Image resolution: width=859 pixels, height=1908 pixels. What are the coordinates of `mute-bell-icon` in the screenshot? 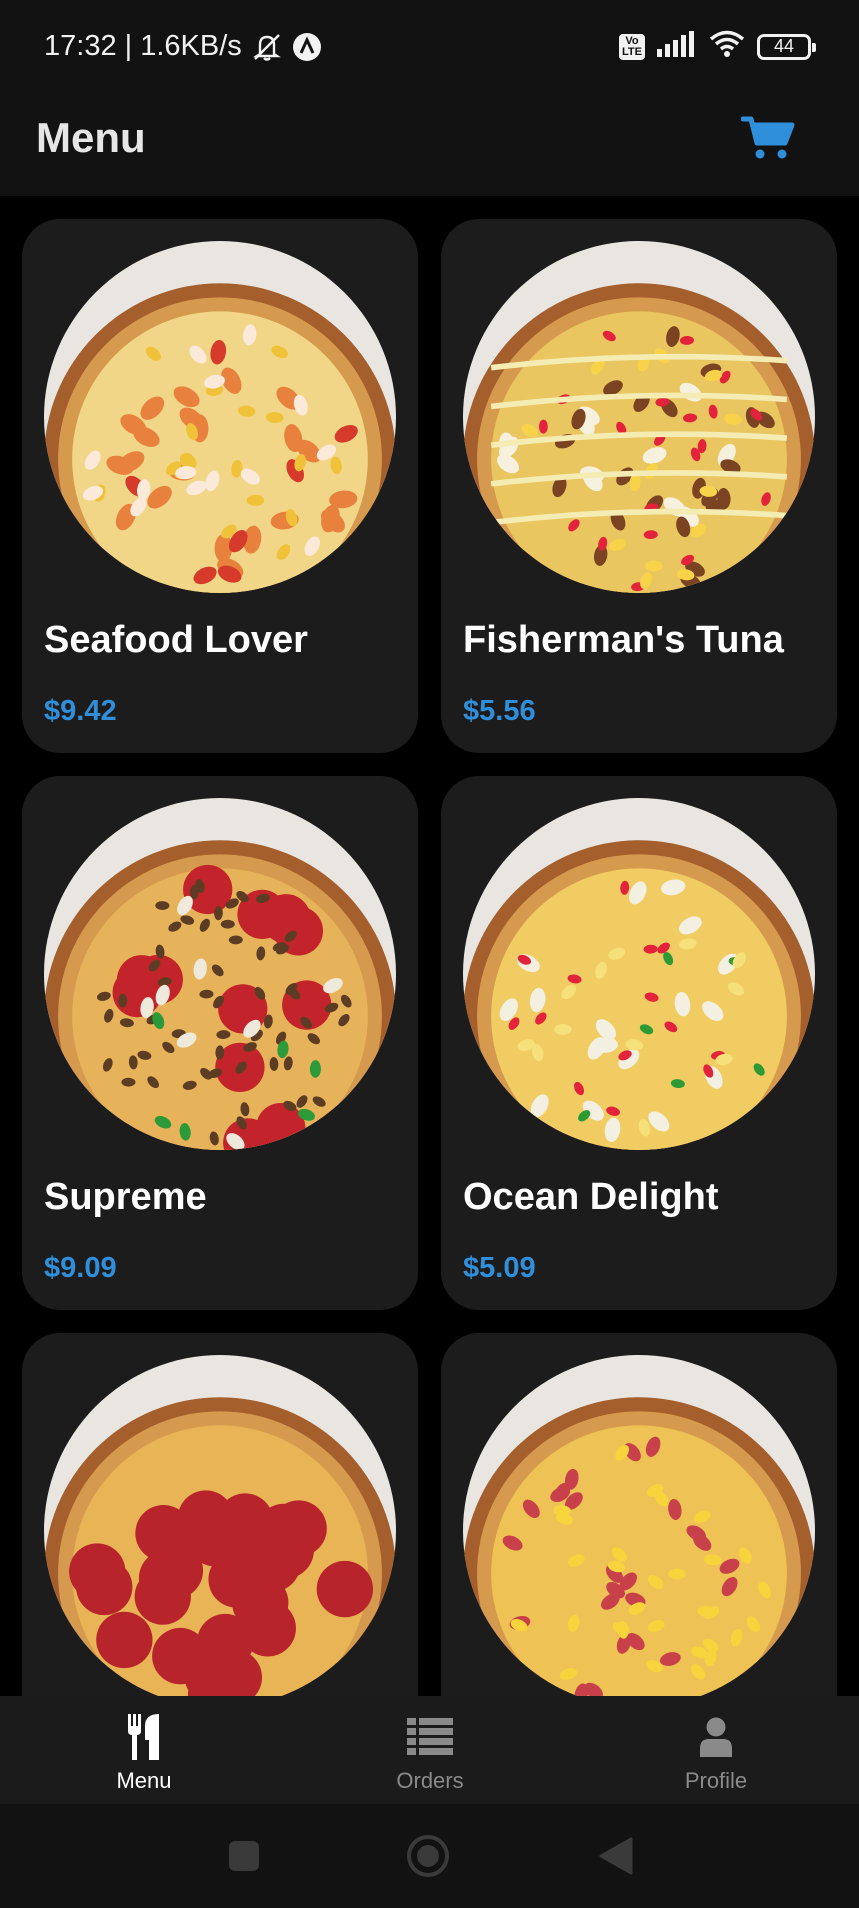 It's located at (267, 47).